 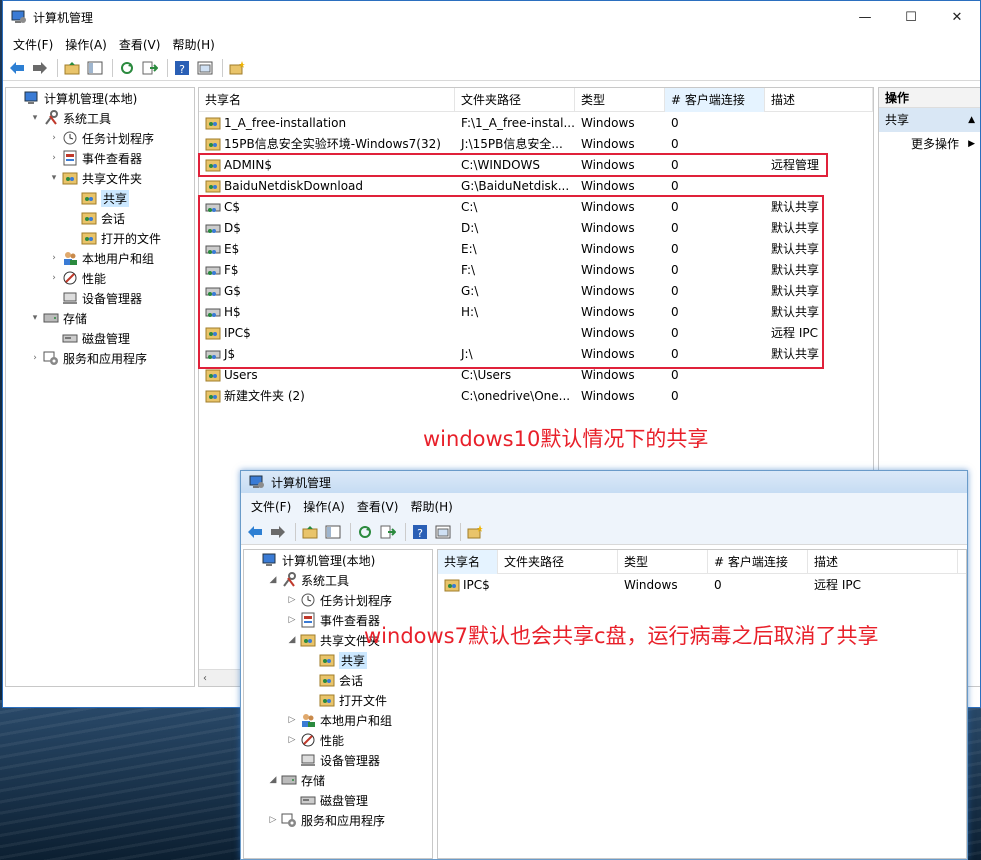 I want to click on w10-list-header: 共享名 文件夹路径 类型 # 客户端连接 描述 ^, so click(x=536, y=100).